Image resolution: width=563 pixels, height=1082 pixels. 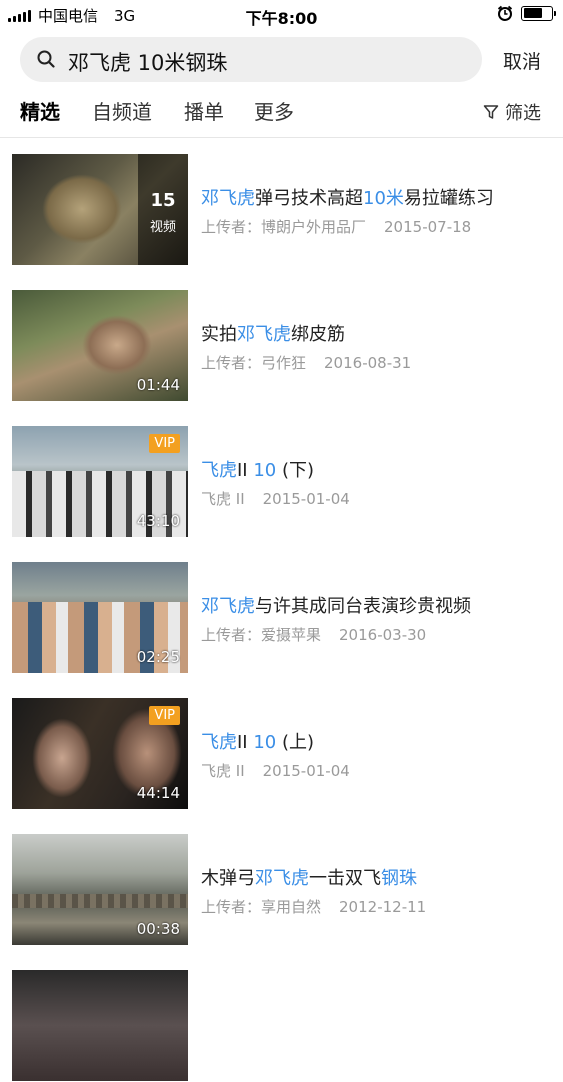 What do you see at coordinates (383, 907) in the screenshot?
I see `upload-date: 2012-12-11` at bounding box center [383, 907].